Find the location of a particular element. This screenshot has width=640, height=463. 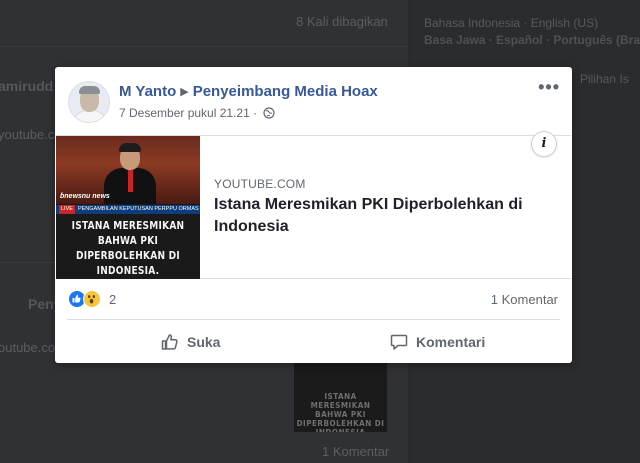

bg-comment-count: 1 Komentar is located at coordinates (356, 451).